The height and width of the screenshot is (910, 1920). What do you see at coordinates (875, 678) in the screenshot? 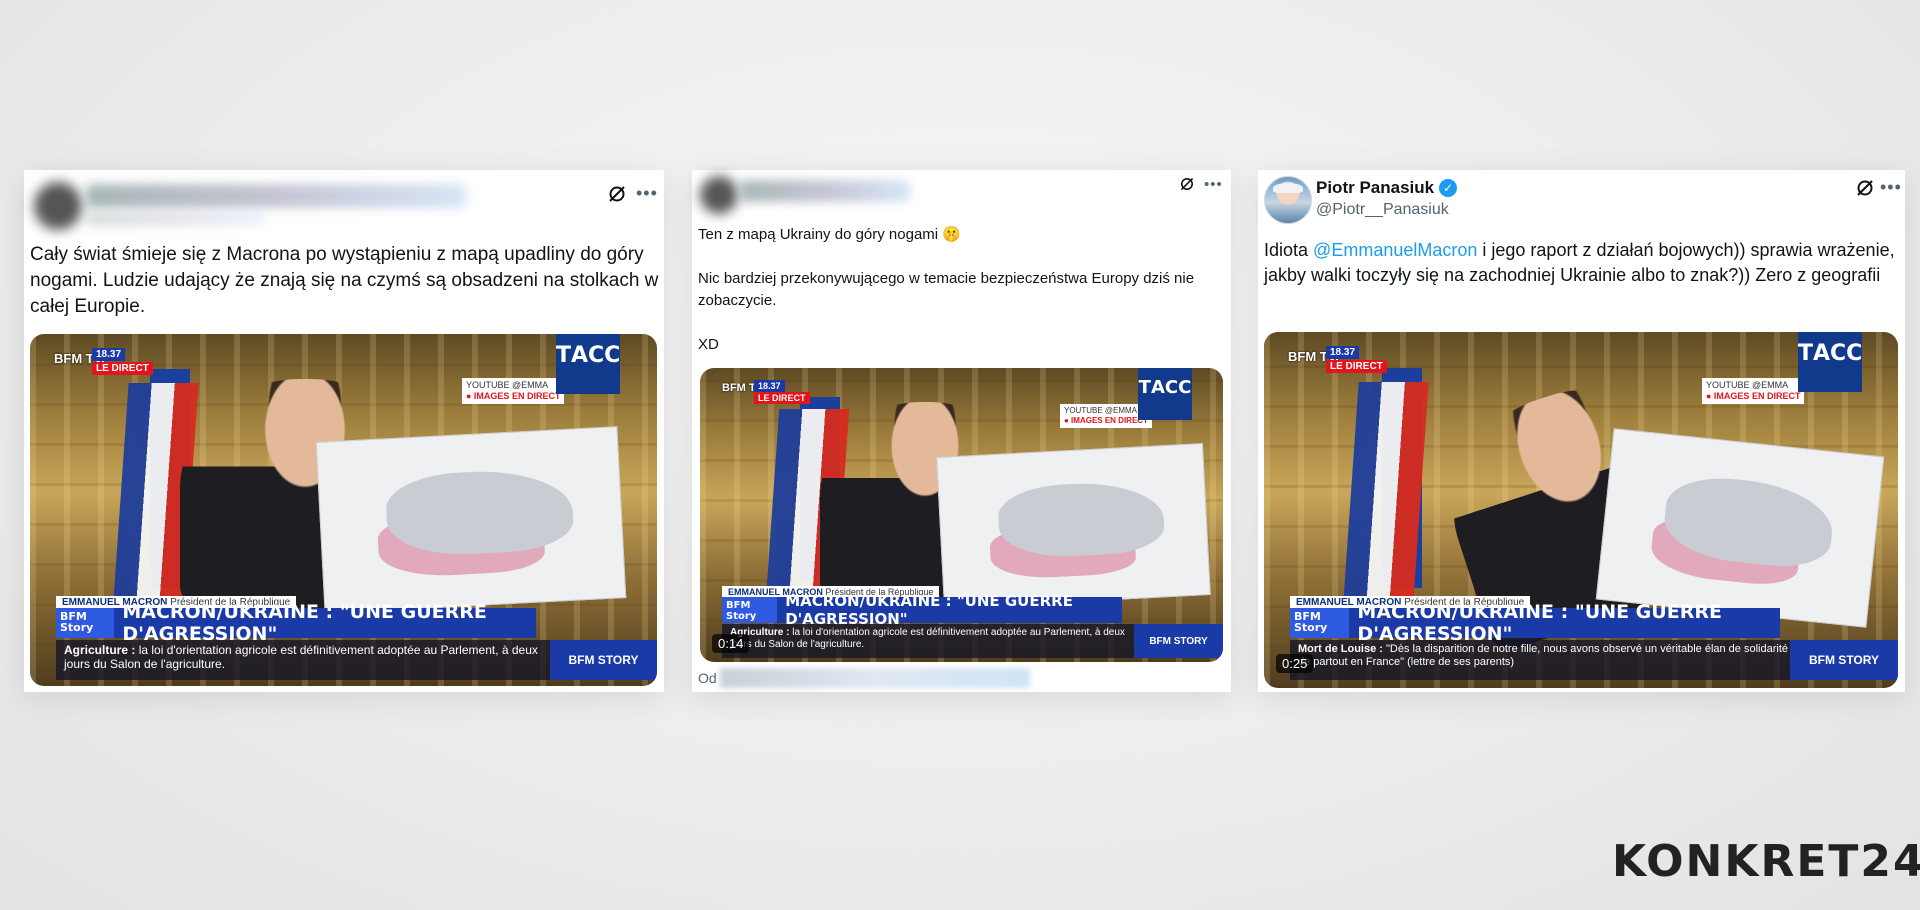
I see `source-redacted` at bounding box center [875, 678].